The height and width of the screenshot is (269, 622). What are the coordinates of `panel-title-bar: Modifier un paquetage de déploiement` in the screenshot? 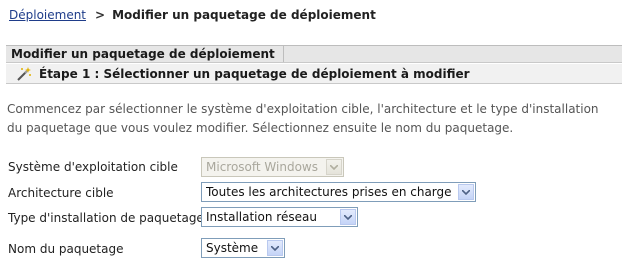 It's located at (314, 54).